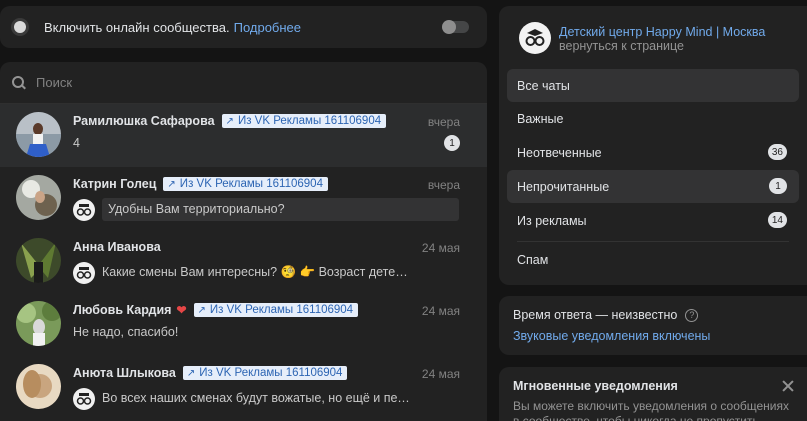 The image size is (807, 421). I want to click on folder-label: Важные, so click(540, 118).